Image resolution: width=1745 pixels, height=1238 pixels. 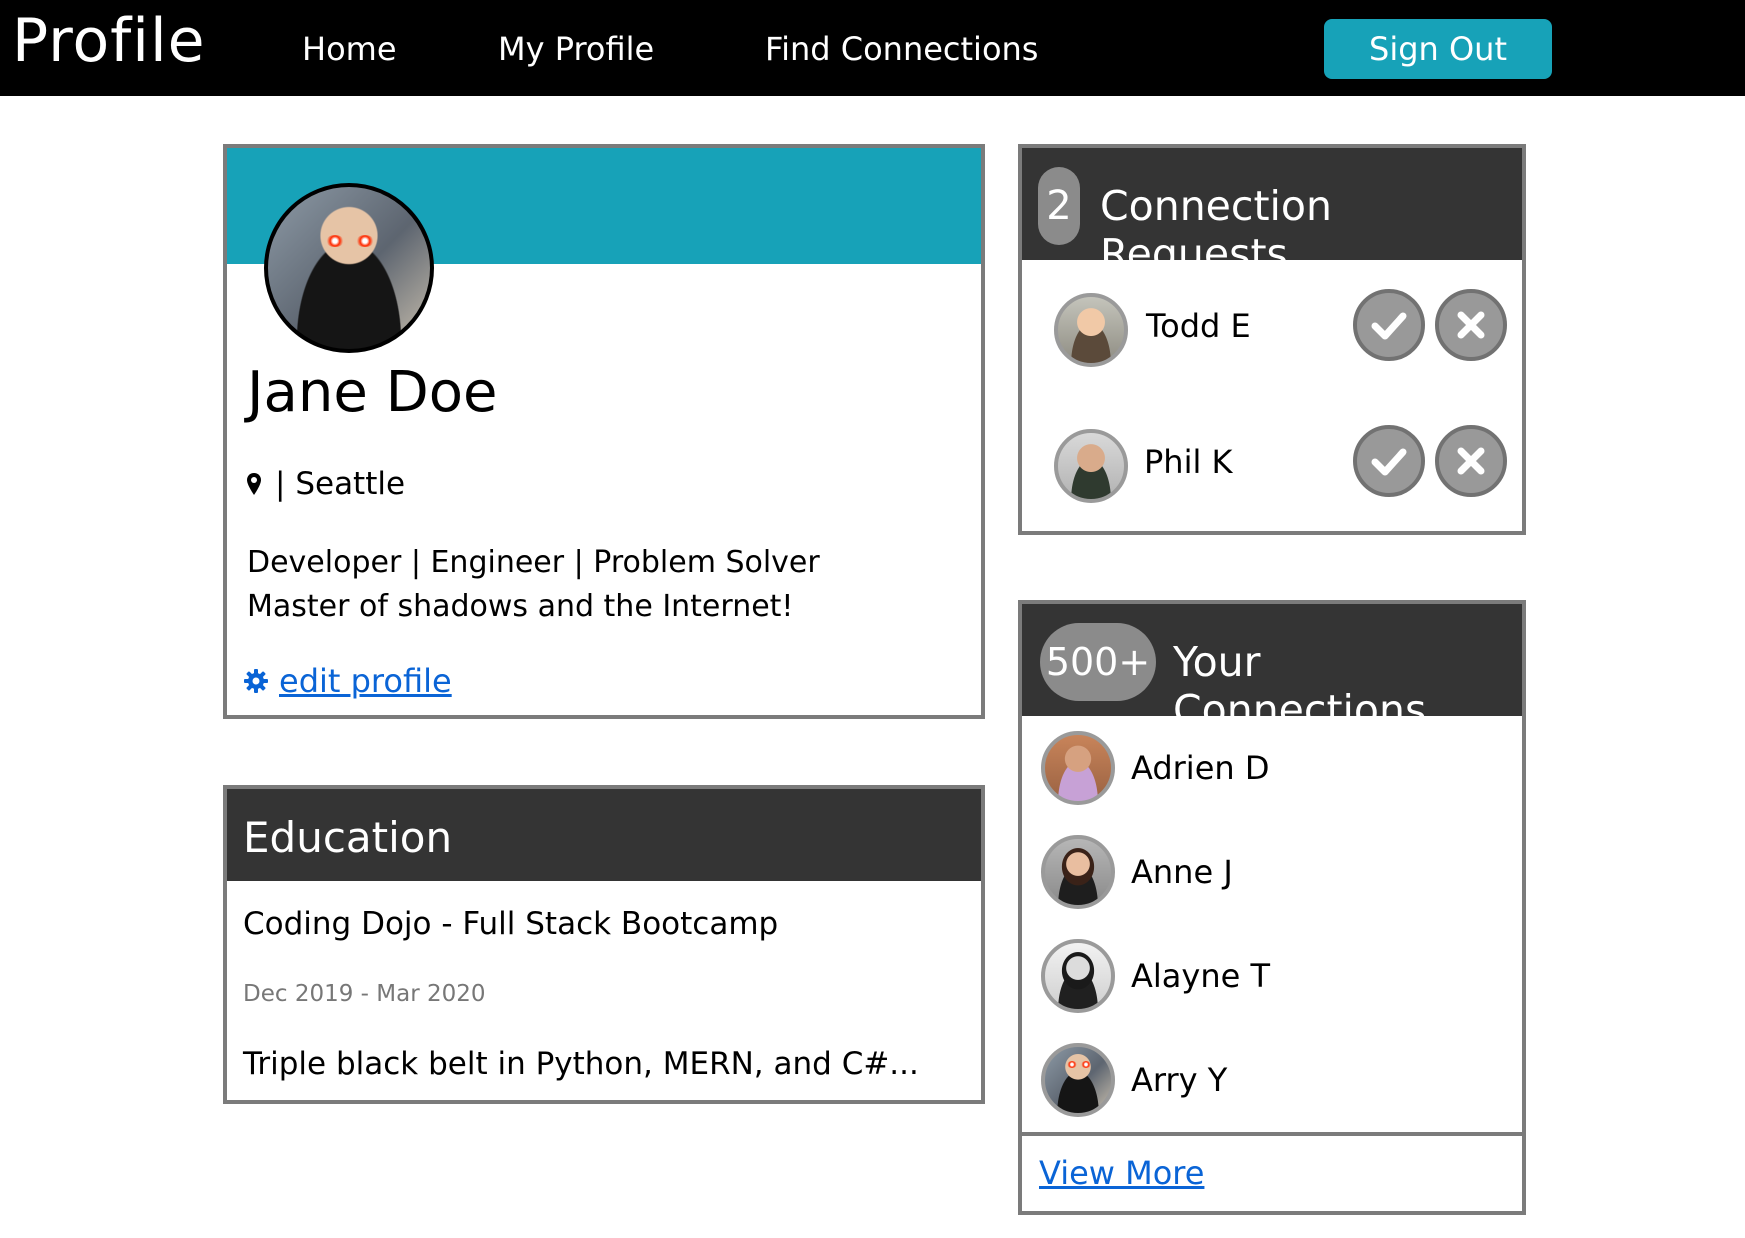 What do you see at coordinates (1216, 230) in the screenshot?
I see `connection-requests-title: Connection Requests` at bounding box center [1216, 230].